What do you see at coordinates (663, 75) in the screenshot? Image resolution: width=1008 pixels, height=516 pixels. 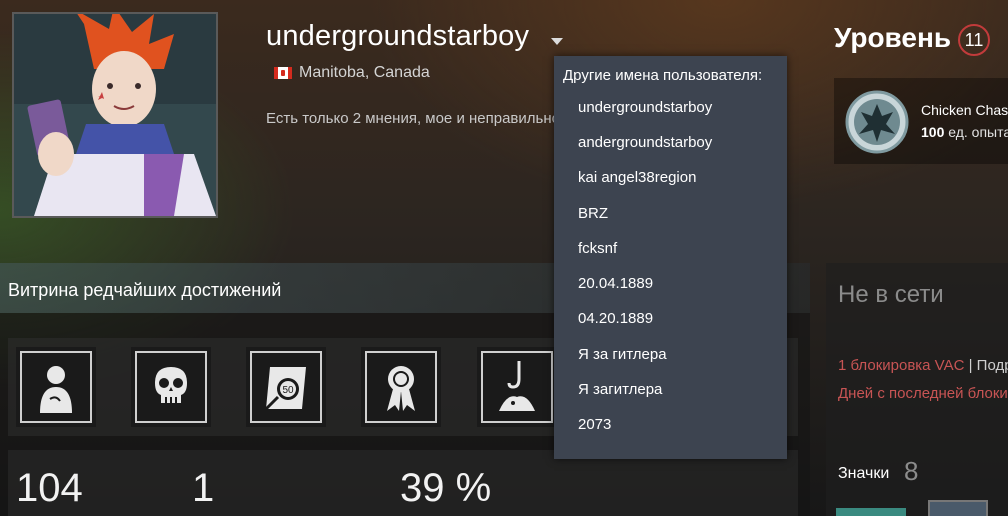 I see `aliases-dropdown-title: Другие имена пользователя:` at bounding box center [663, 75].